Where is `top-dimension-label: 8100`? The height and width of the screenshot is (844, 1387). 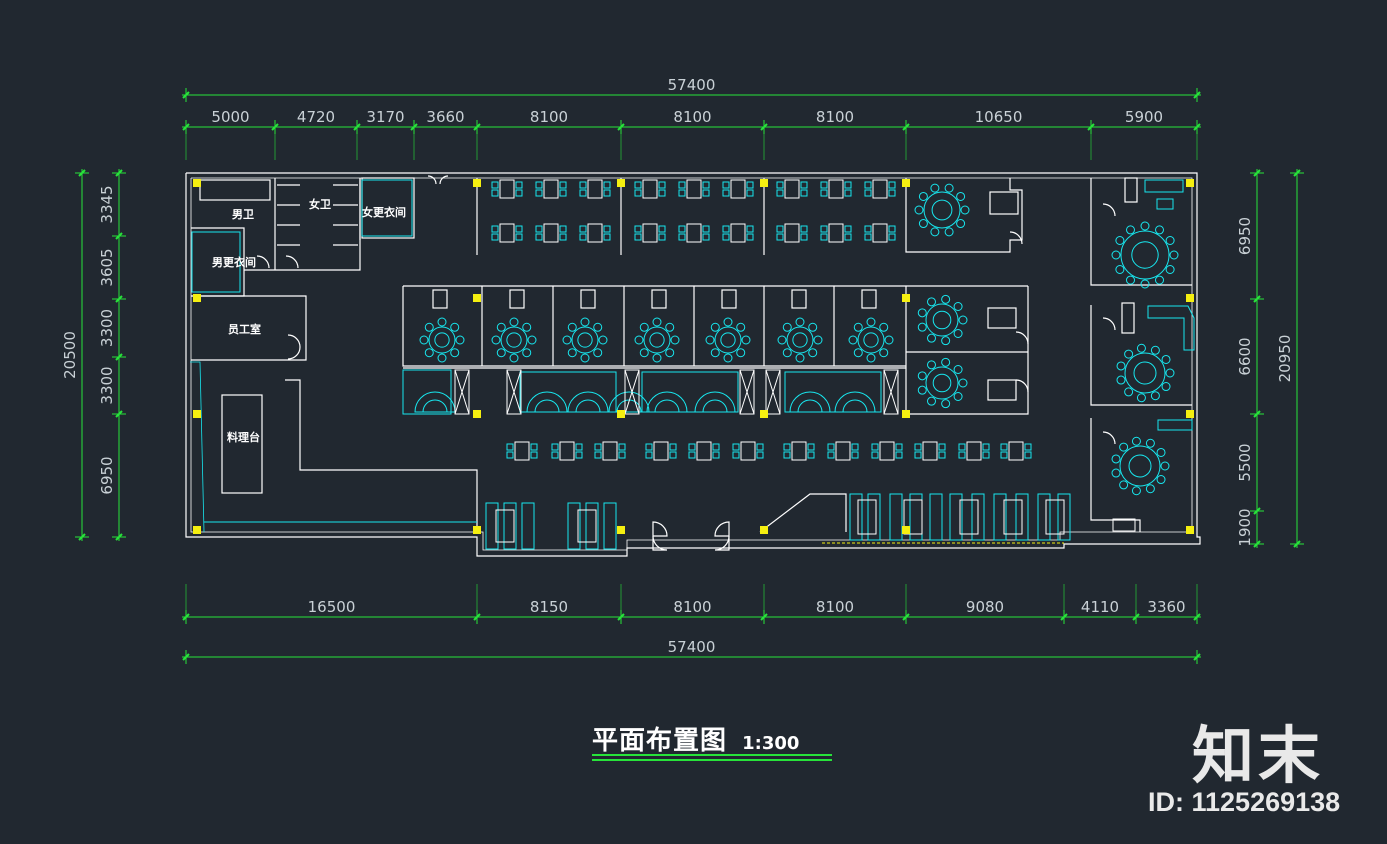
top-dimension-label: 8100 is located at coordinates (692, 117).